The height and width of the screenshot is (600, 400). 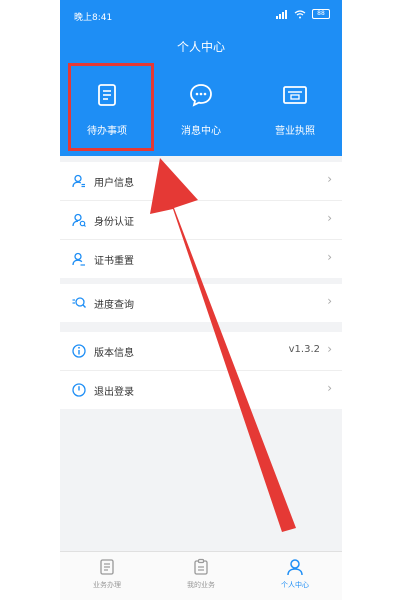 What do you see at coordinates (79, 390) in the screenshot?
I see `power-icon` at bounding box center [79, 390].